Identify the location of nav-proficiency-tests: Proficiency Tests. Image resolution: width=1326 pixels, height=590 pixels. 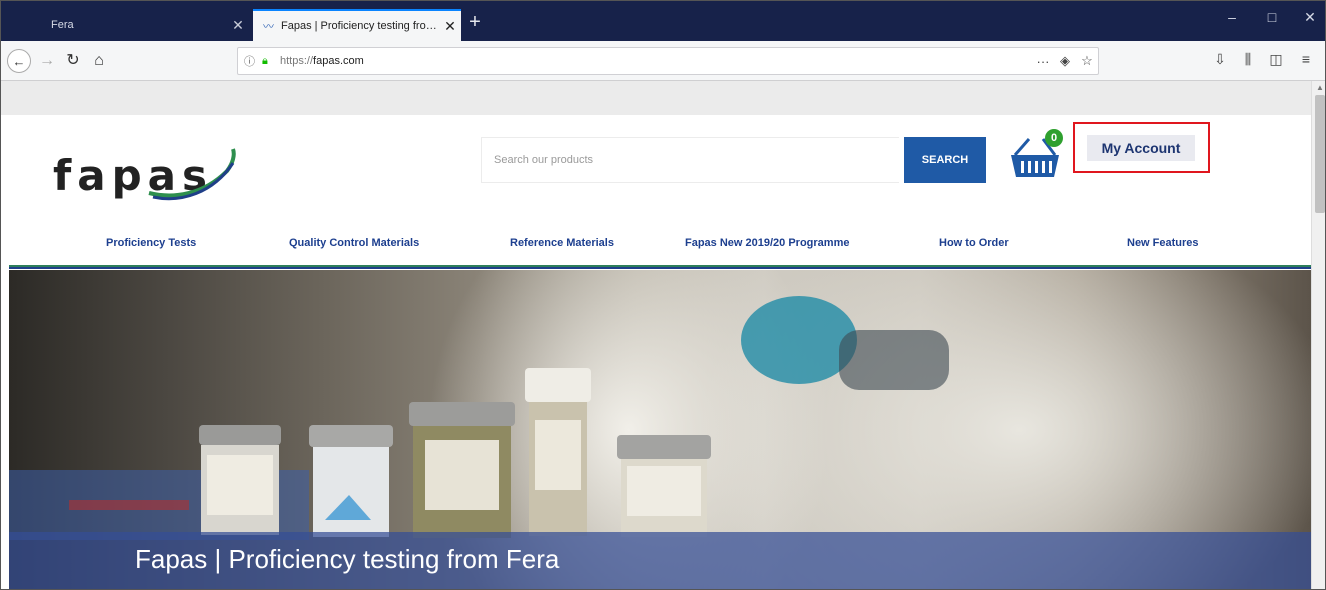
(151, 243).